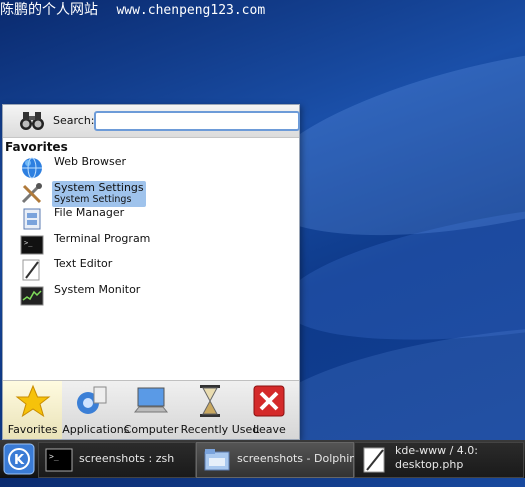  I want to click on task-screenshots-zsh: >_ screenshots : zsh, so click(117, 460).